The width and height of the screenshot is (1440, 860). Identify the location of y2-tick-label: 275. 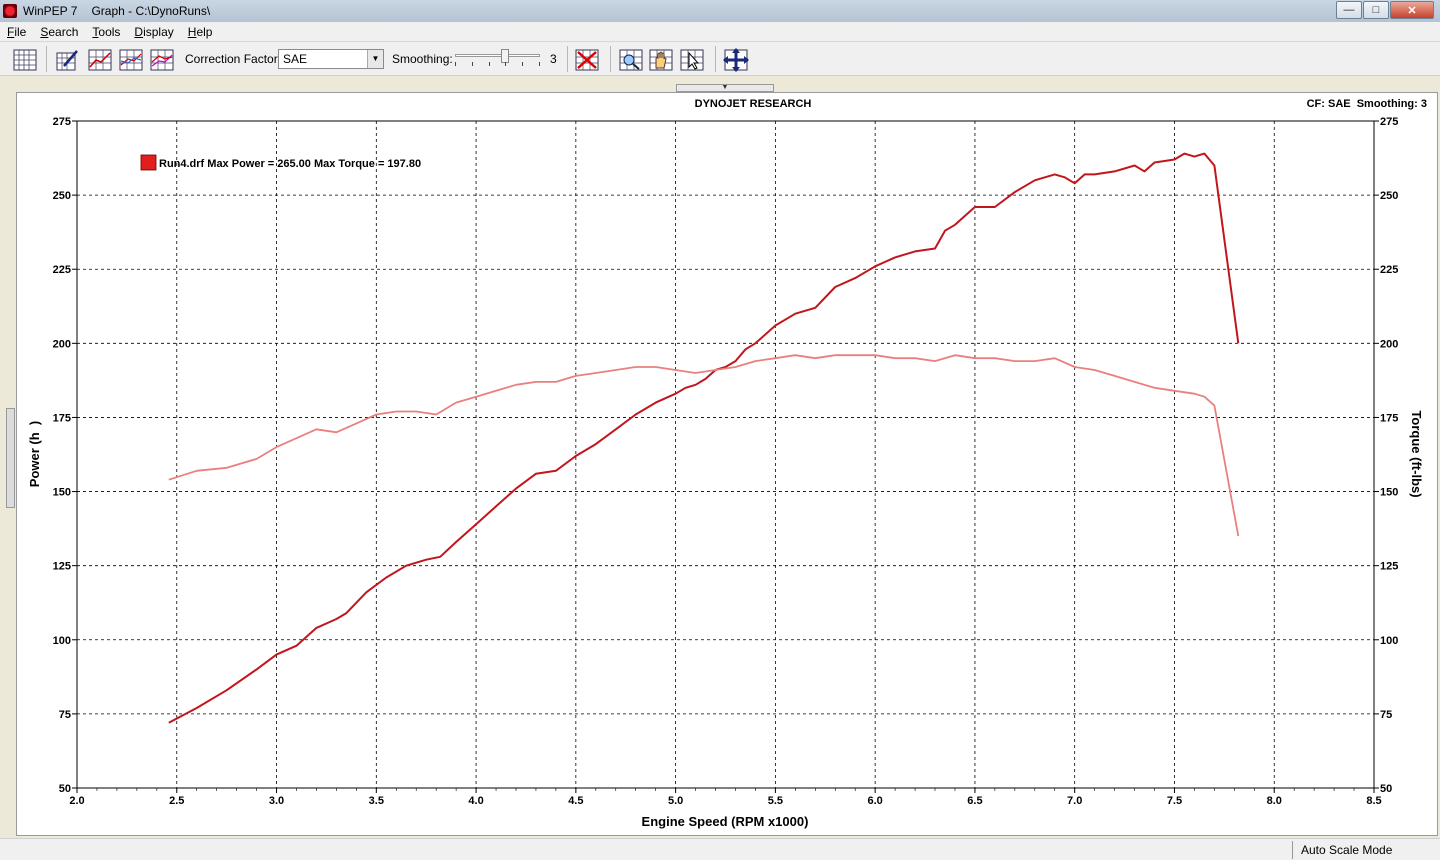
(1389, 122).